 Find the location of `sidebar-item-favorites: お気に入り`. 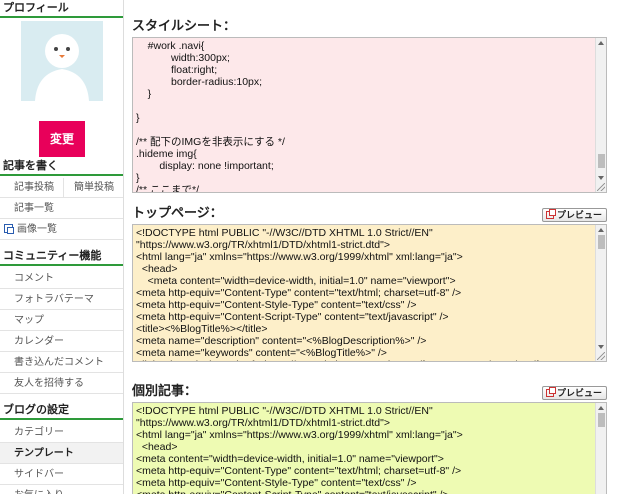

sidebar-item-favorites: お気に入り is located at coordinates (61, 489).